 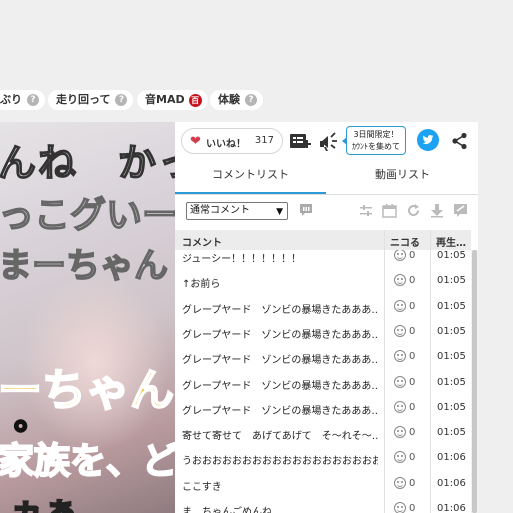 I want to click on tag-item: ぶり?, so click(x=22, y=100).